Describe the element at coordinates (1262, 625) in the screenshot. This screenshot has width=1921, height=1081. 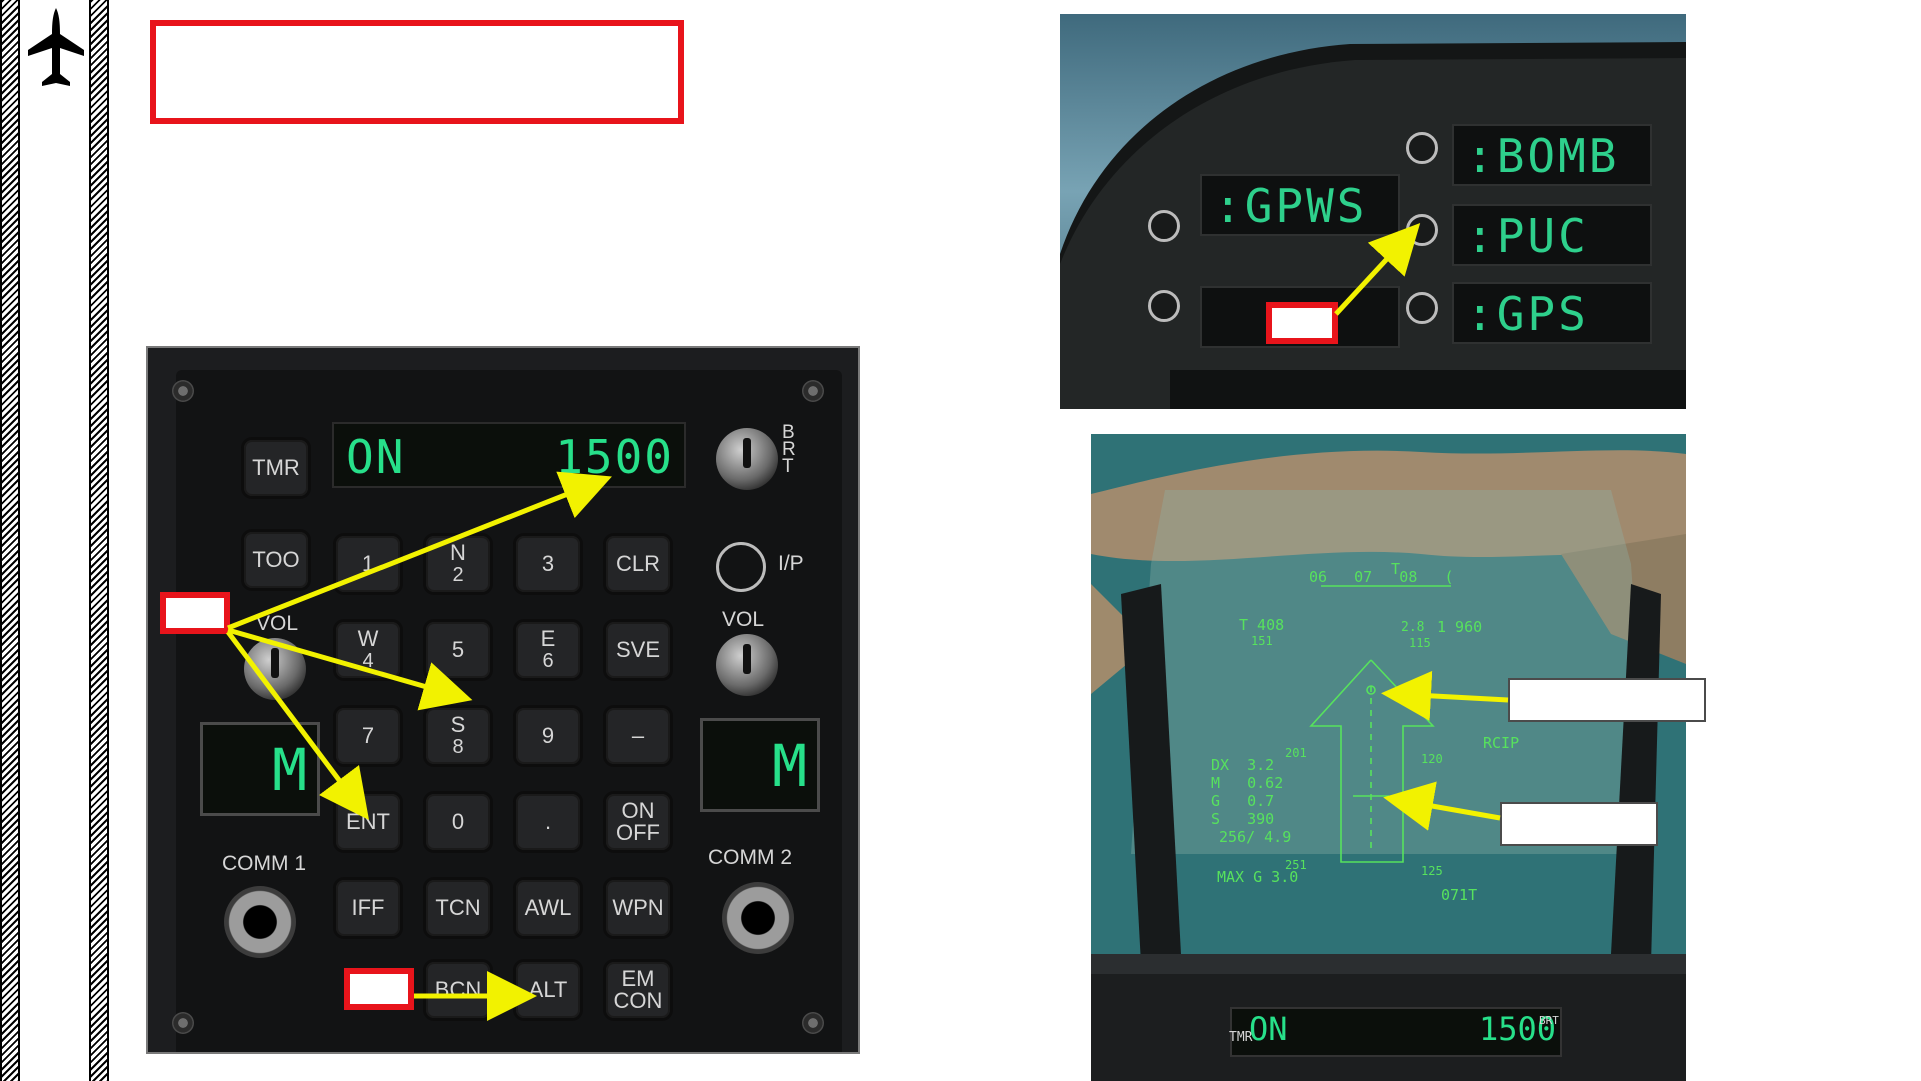
I see `hud-airspeed: T 408` at that location.